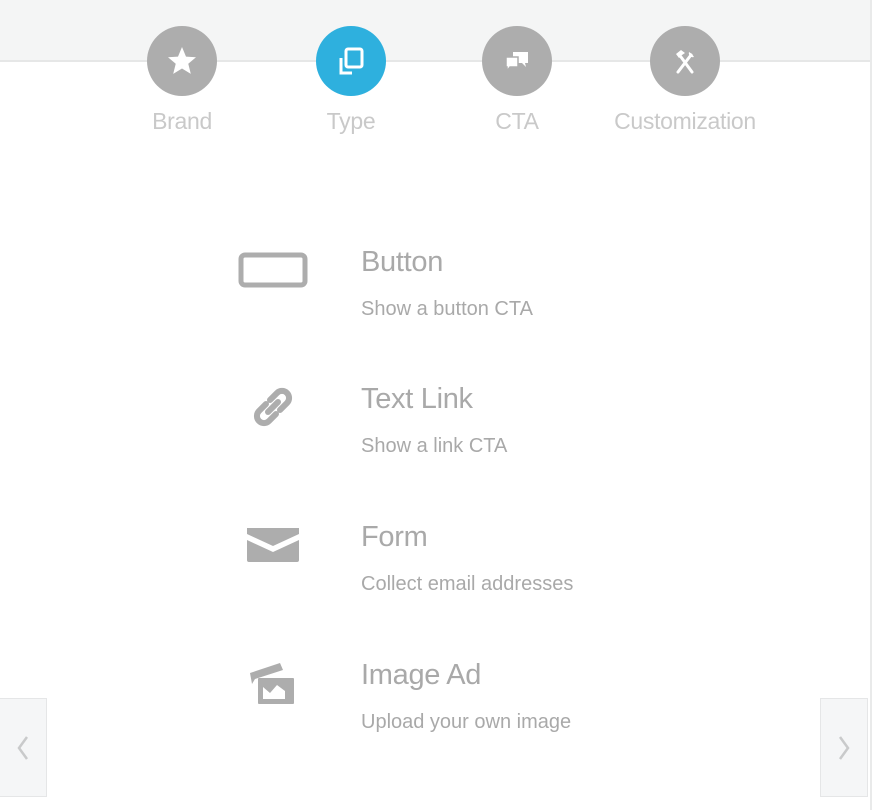  I want to click on option-image-ad: Image Ad Upload your own image, so click(480, 703).